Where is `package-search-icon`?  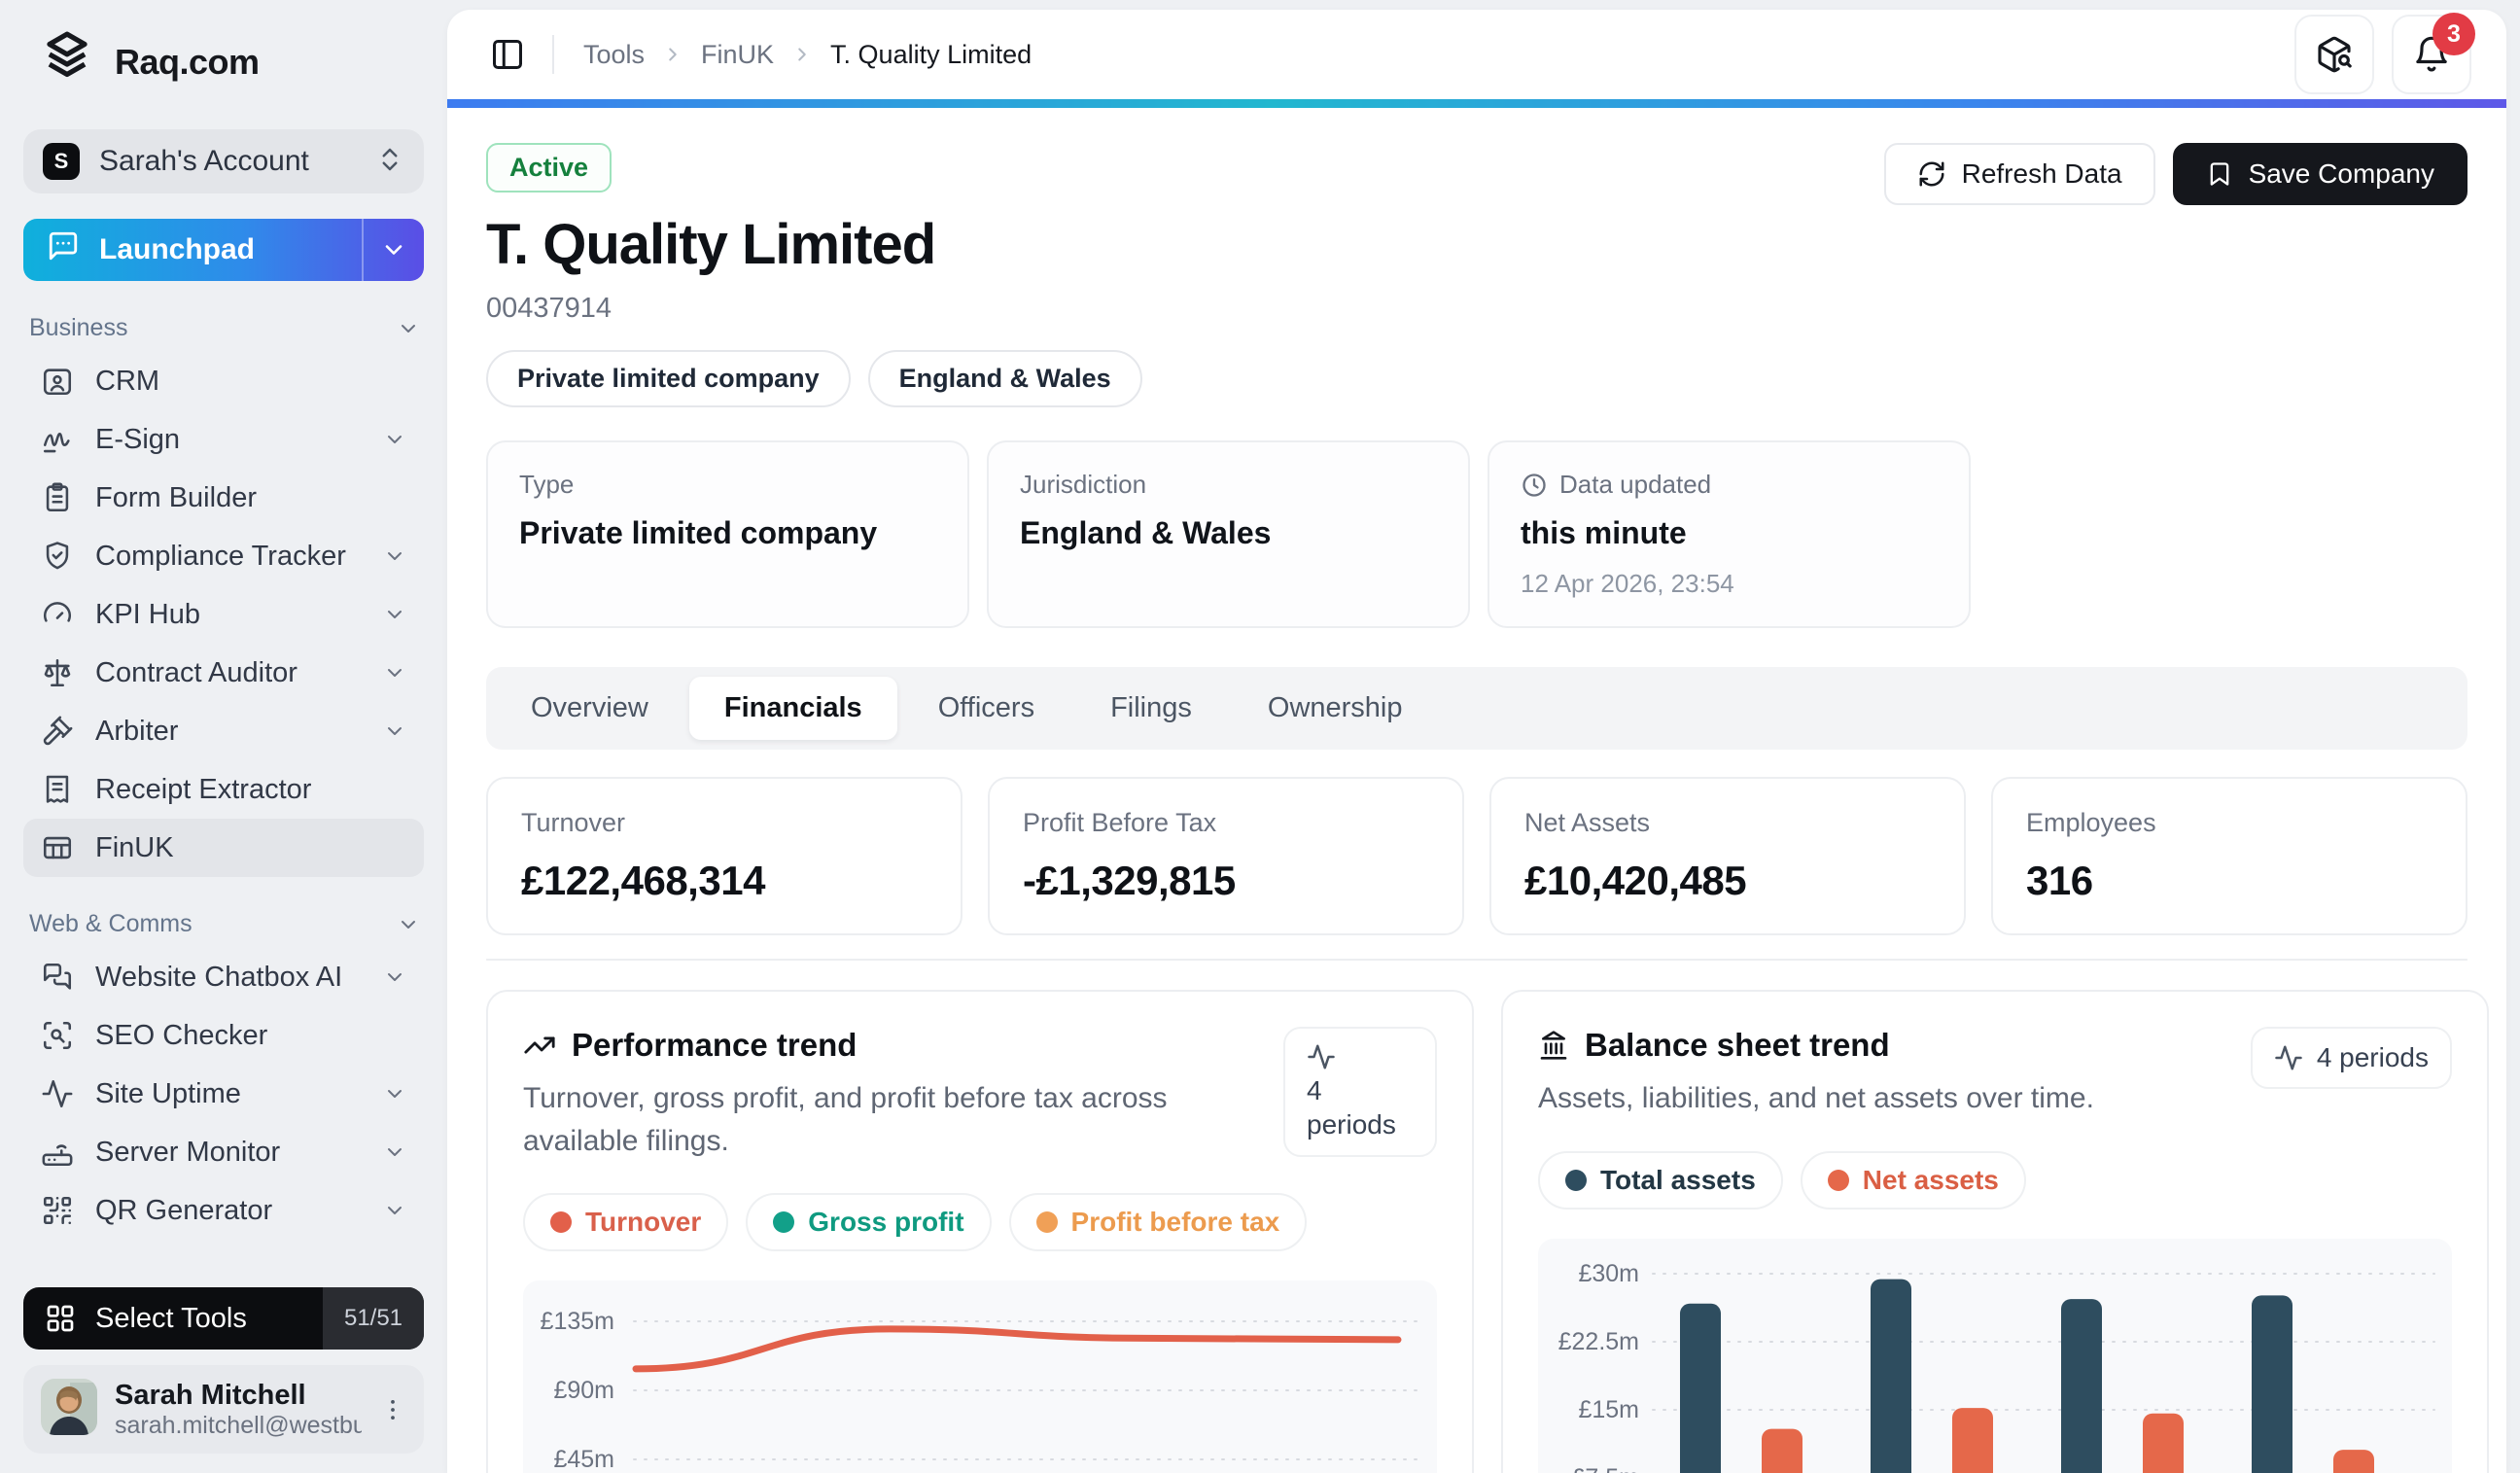 package-search-icon is located at coordinates (2335, 54).